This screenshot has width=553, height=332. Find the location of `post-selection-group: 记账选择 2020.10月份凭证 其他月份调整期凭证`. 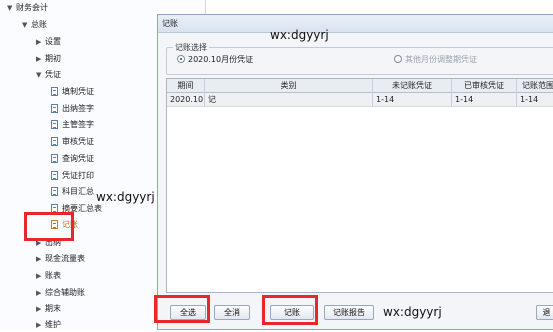

post-selection-group: 记账选择 2020.10月份凭证 其他月份调整期凭证 is located at coordinates (359, 58).